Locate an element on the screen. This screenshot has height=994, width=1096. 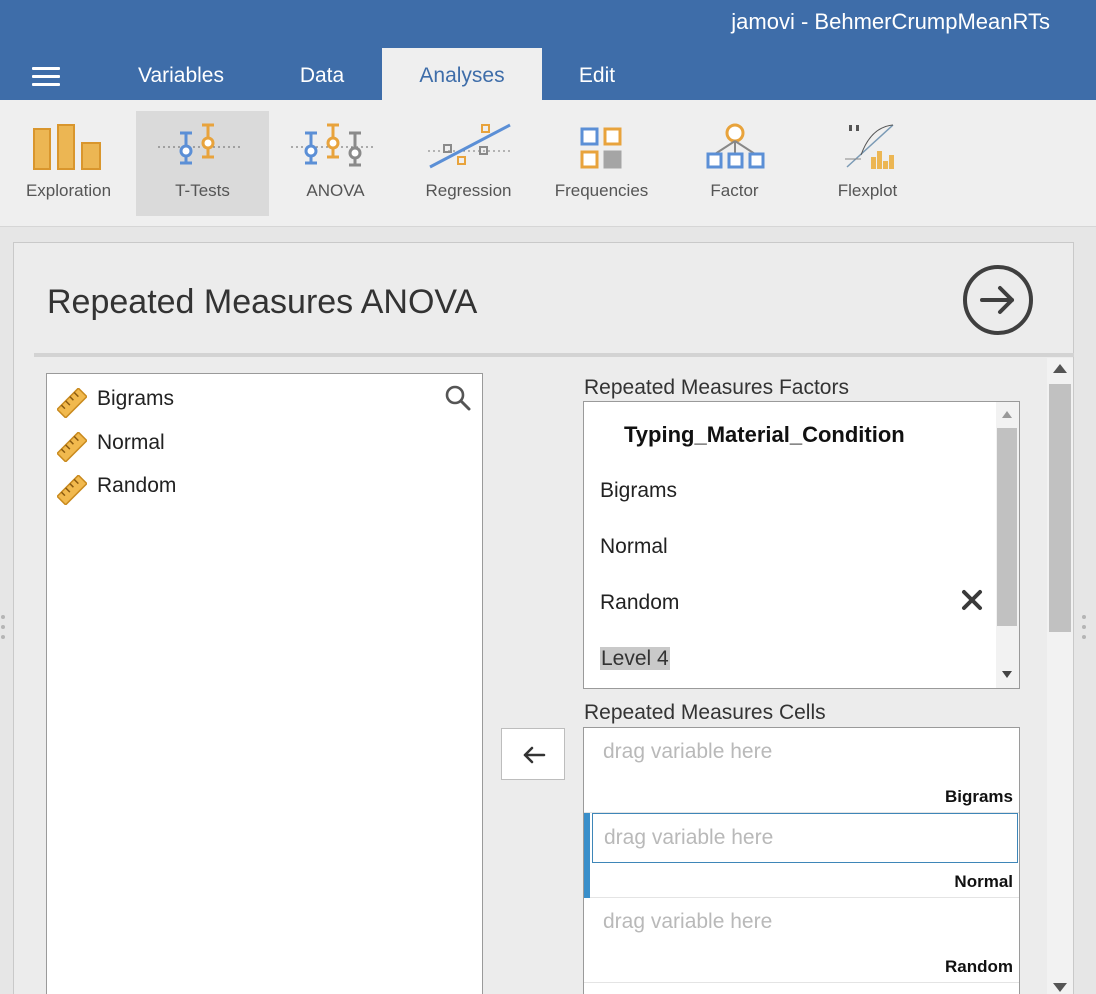
ribbon-label: T-Tests is located at coordinates (202, 190).